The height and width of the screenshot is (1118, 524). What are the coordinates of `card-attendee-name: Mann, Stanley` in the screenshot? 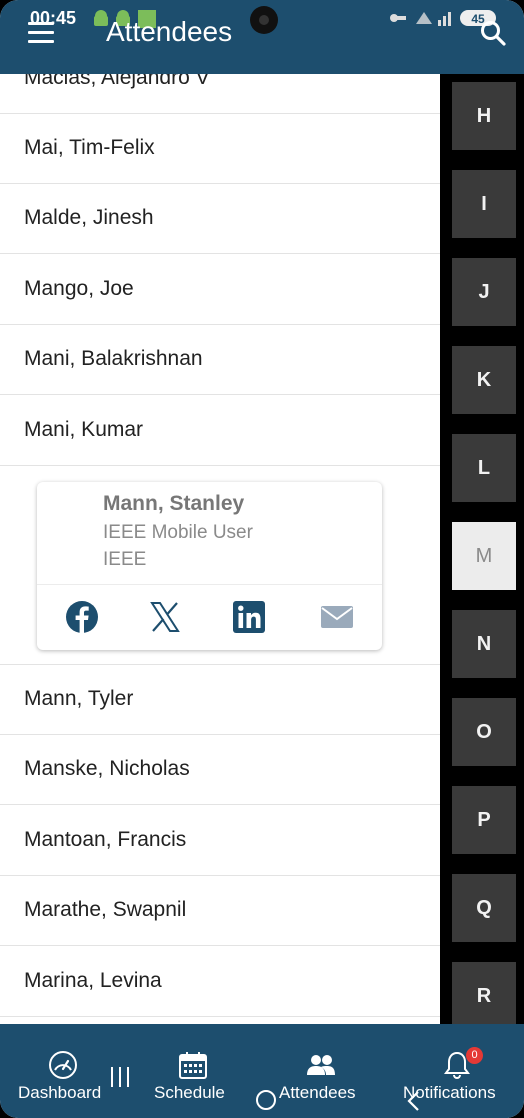 It's located at (174, 503).